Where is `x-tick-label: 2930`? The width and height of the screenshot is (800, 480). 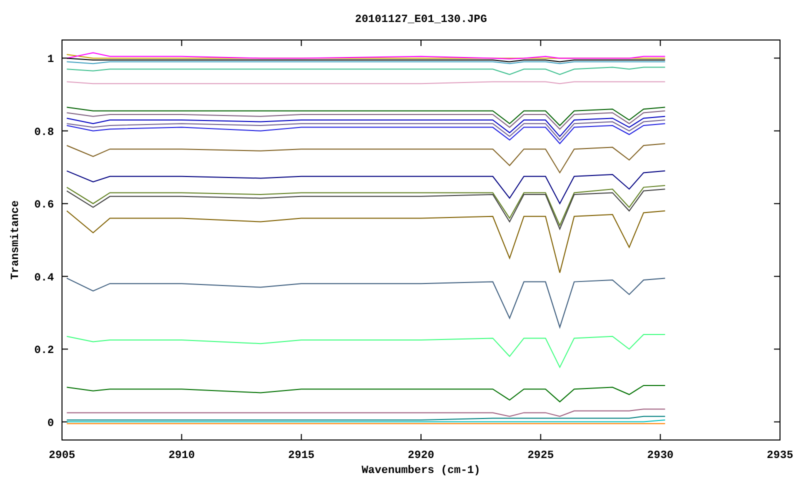 x-tick-label: 2930 is located at coordinates (660, 456).